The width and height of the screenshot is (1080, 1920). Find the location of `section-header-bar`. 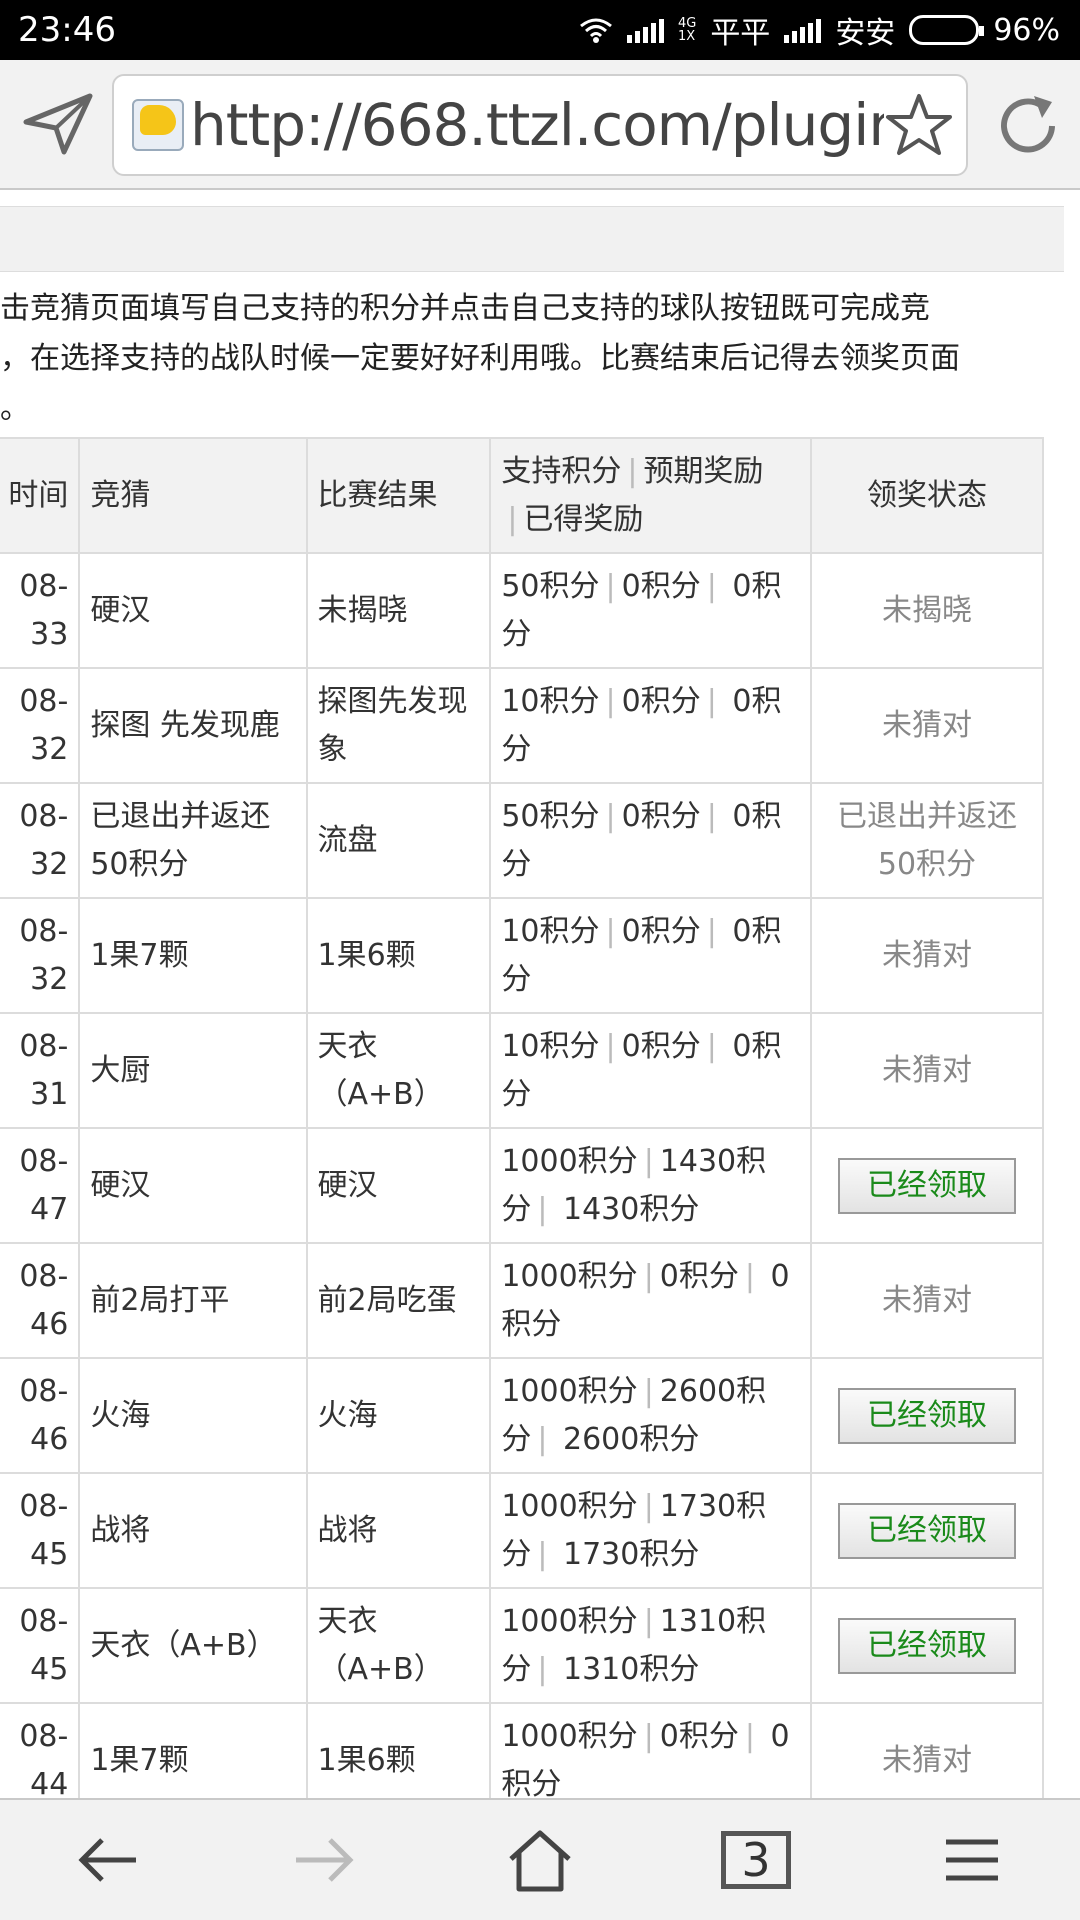

section-header-bar is located at coordinates (532, 239).